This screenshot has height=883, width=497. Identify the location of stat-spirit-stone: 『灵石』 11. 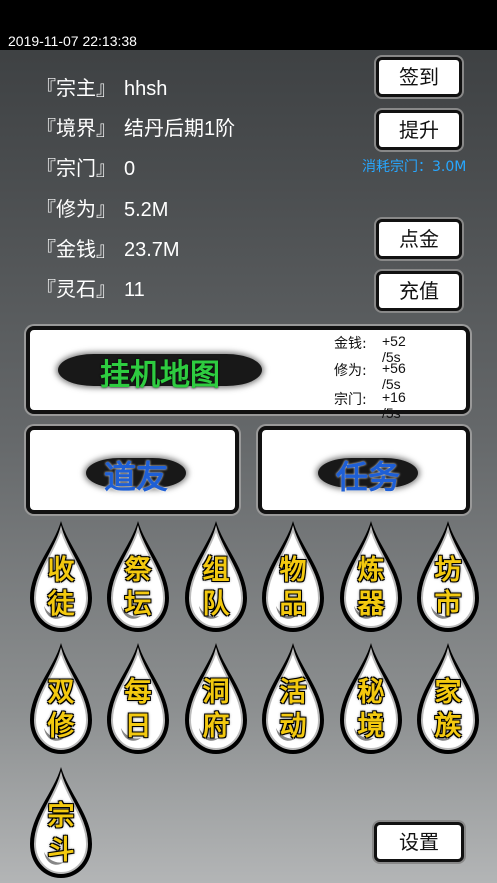
(90, 287).